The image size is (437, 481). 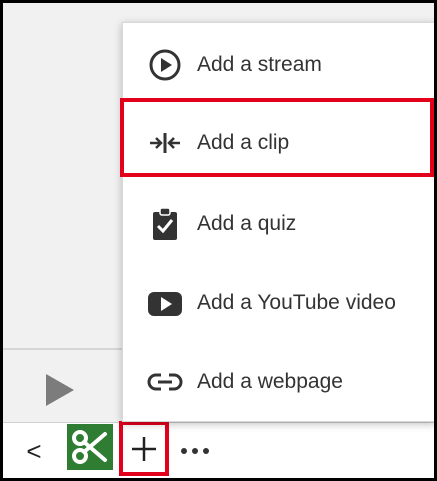 What do you see at coordinates (34, 451) in the screenshot?
I see `chevron-left-icon: <` at bounding box center [34, 451].